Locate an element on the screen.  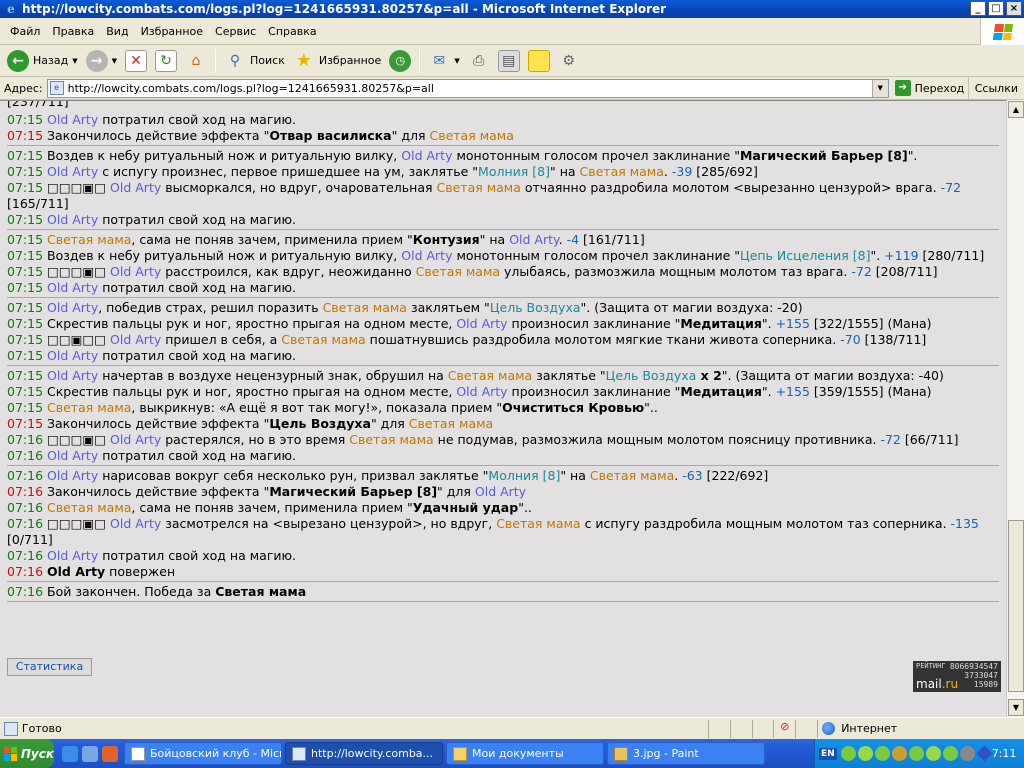
task-paint: 3.jpg - Paint is located at coordinates (686, 753).